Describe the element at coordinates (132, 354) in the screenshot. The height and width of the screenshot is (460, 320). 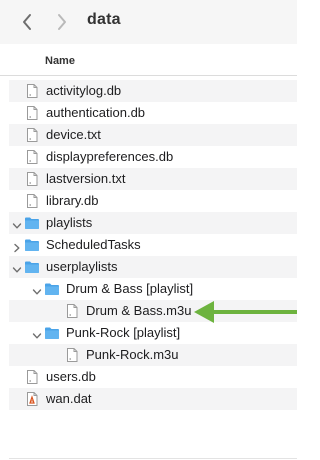
I see `item-label: Punk-Rock.m3u` at that location.